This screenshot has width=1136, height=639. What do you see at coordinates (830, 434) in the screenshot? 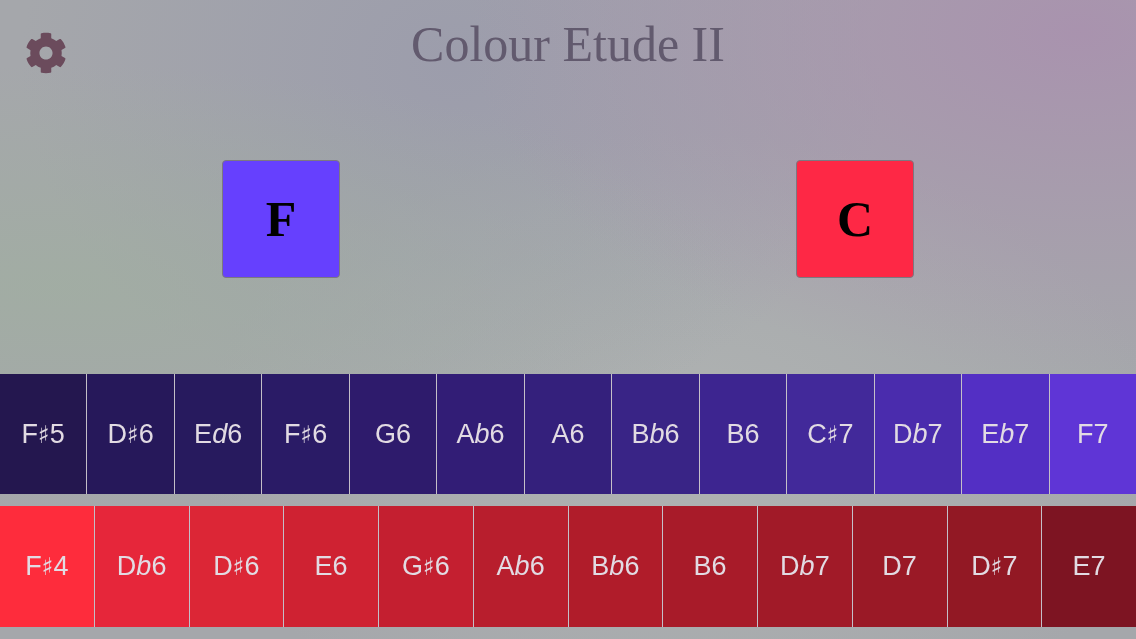
I see `note-key: C♯7` at bounding box center [830, 434].